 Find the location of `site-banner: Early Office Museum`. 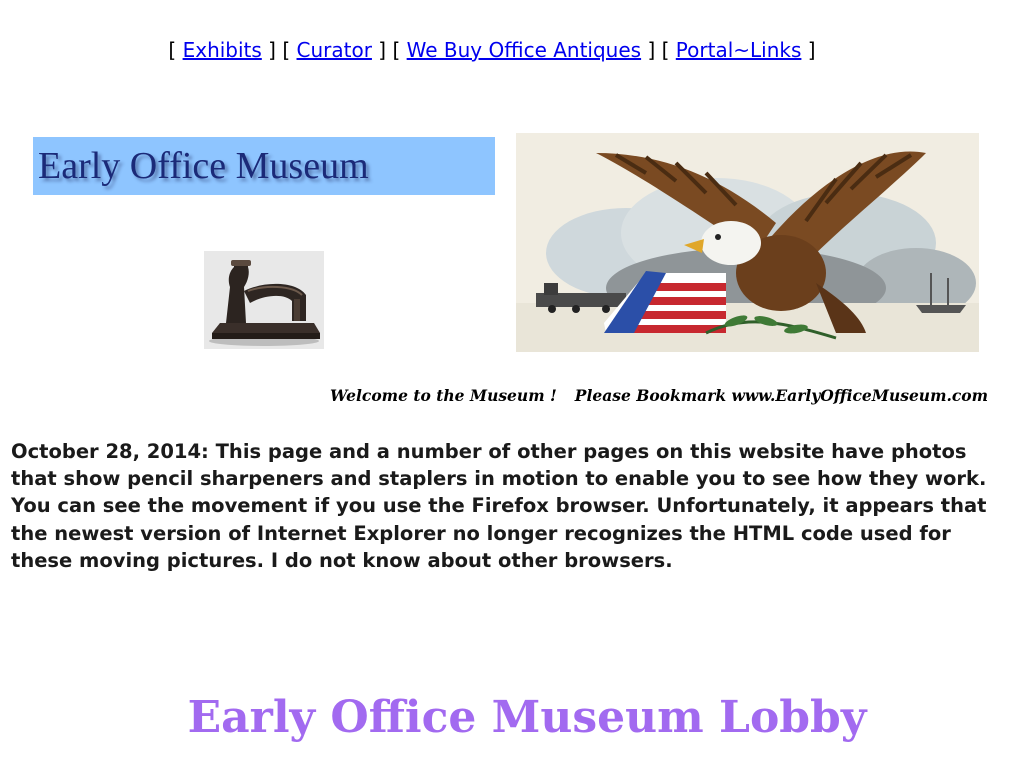

site-banner: Early Office Museum is located at coordinates (264, 166).